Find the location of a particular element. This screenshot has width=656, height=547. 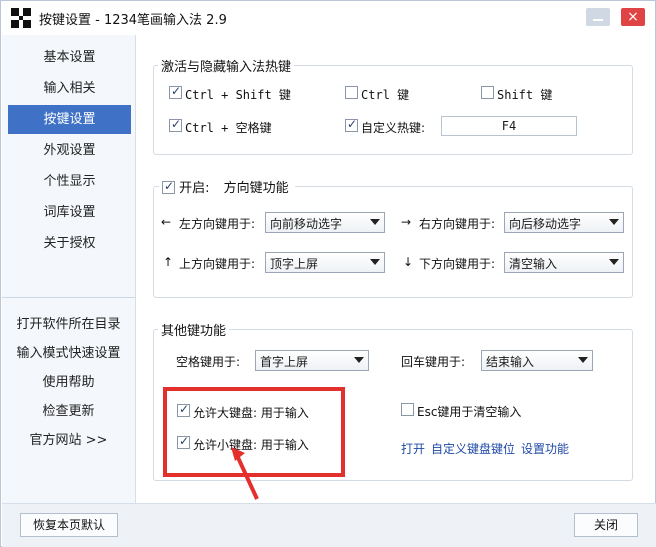

other-keys-group-title: 其他键功能 is located at coordinates (194, 329).